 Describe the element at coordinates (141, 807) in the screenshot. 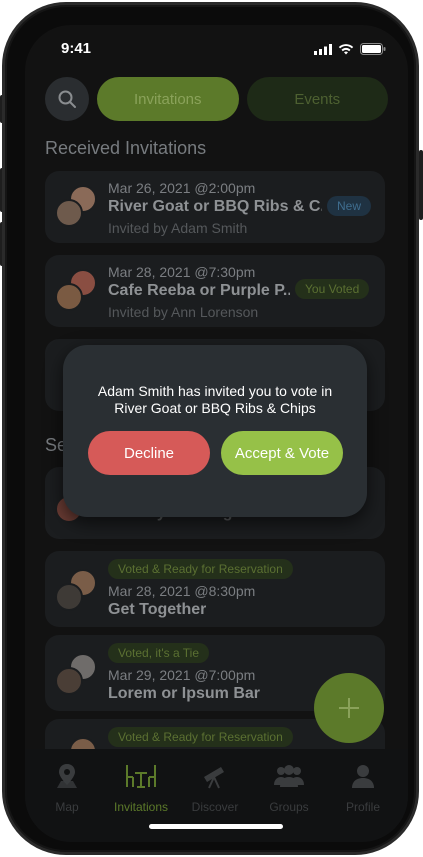

I see `tab-label: Invitations` at that location.